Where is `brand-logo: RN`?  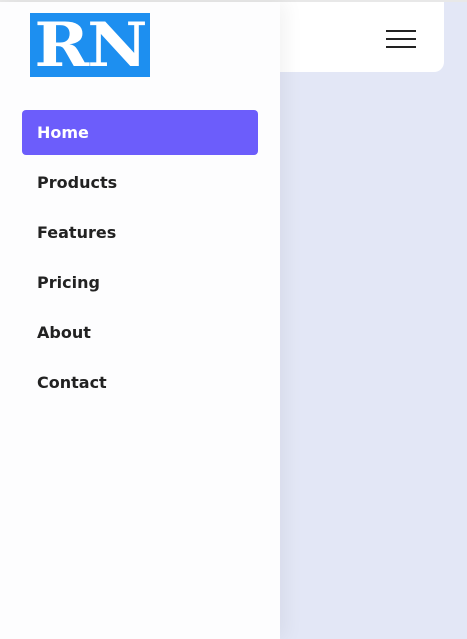
brand-logo: RN is located at coordinates (90, 45).